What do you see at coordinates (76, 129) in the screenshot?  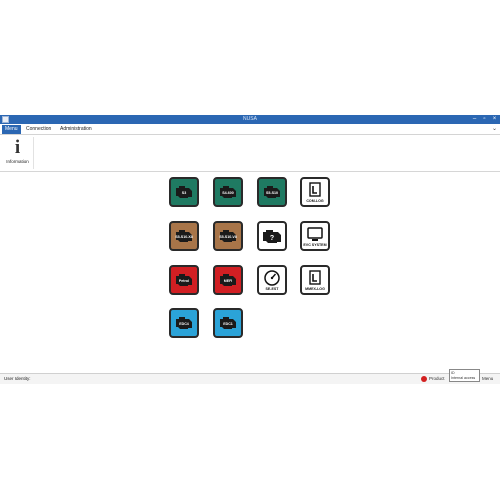 I see `menu-tab-administration: Administration` at bounding box center [76, 129].